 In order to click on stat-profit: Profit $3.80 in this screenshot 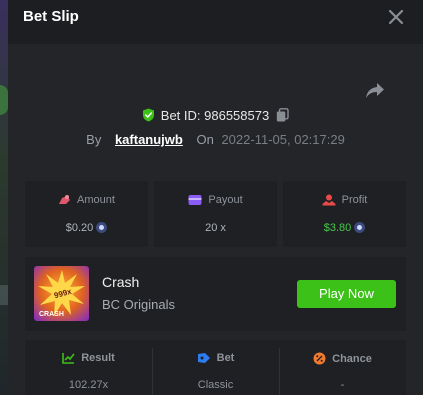, I will do `click(344, 214)`.